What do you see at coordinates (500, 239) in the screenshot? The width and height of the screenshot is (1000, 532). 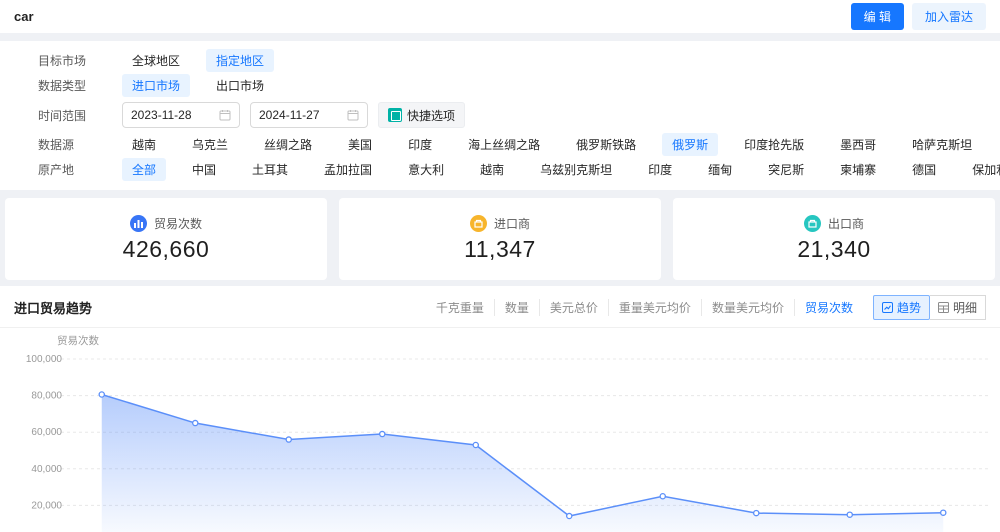 I see `stat-card-importers: 进口商 11,347` at bounding box center [500, 239].